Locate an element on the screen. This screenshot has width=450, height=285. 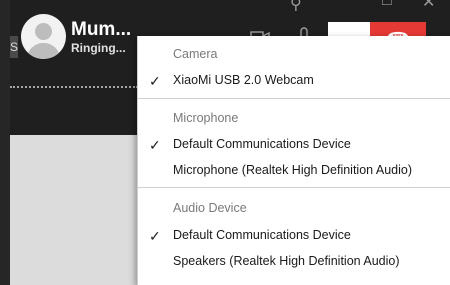
microphone-section-header: Microphone is located at coordinates (206, 118).